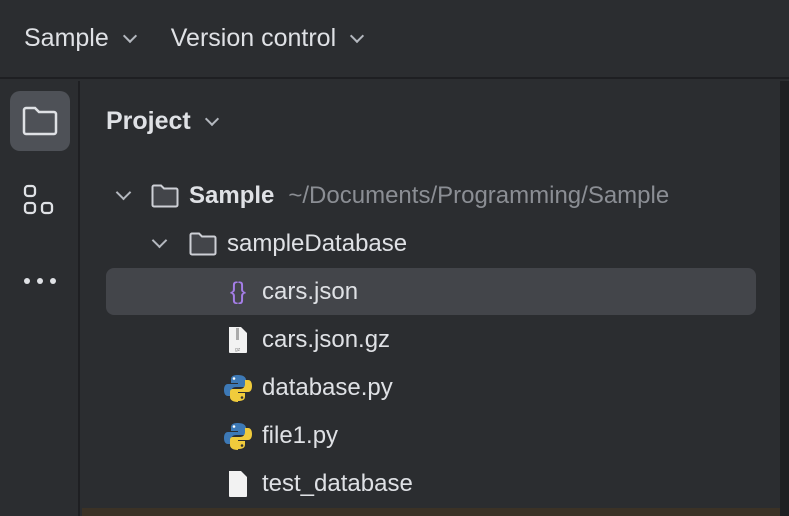  What do you see at coordinates (337, 483) in the screenshot?
I see `file-label: test_database` at bounding box center [337, 483].